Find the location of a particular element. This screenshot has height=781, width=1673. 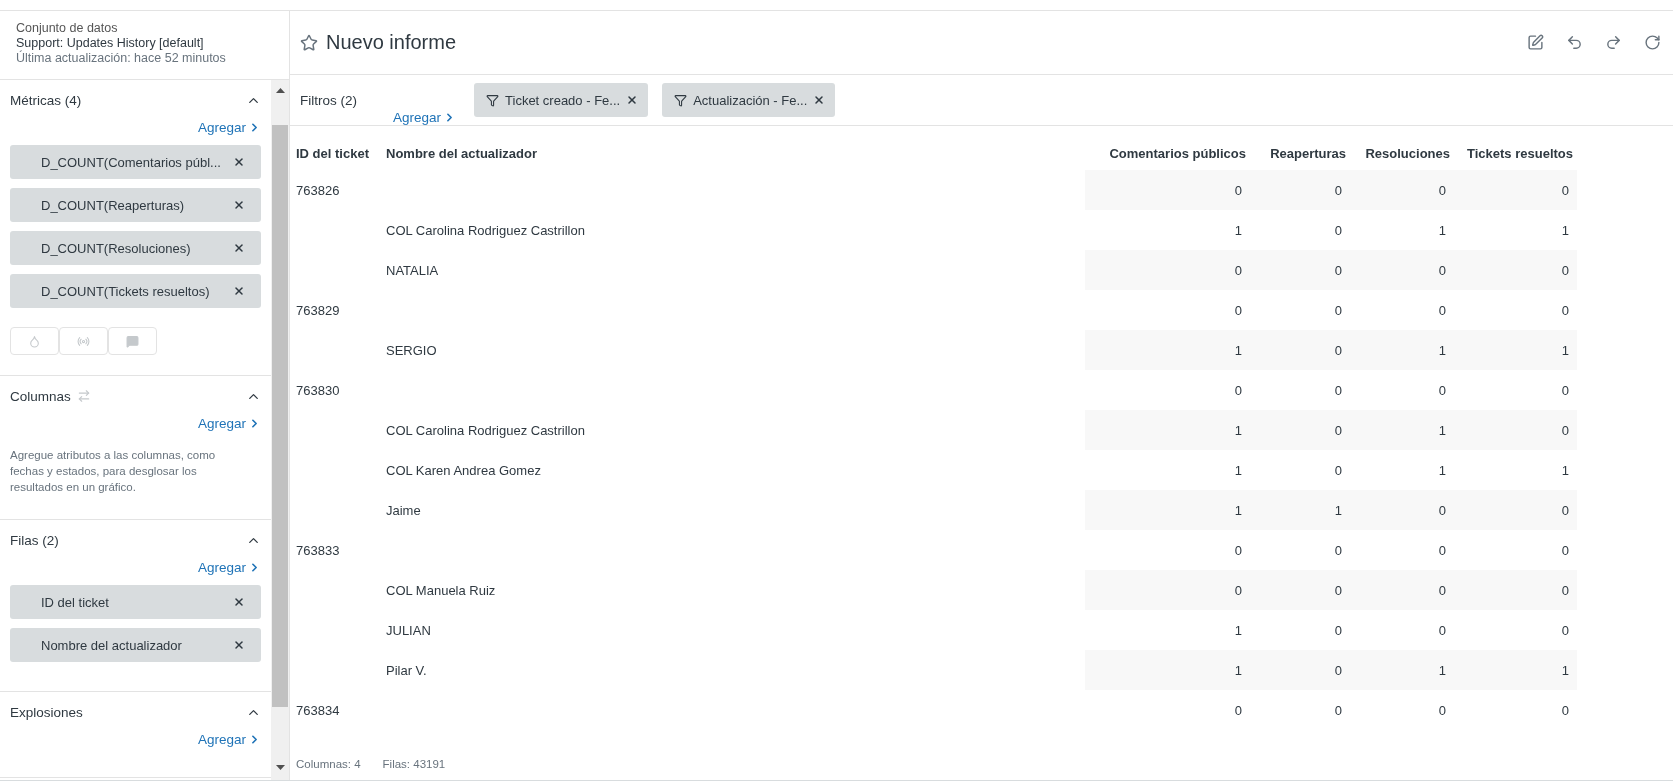

ticket-id-cell-text: 763829 is located at coordinates (318, 310).